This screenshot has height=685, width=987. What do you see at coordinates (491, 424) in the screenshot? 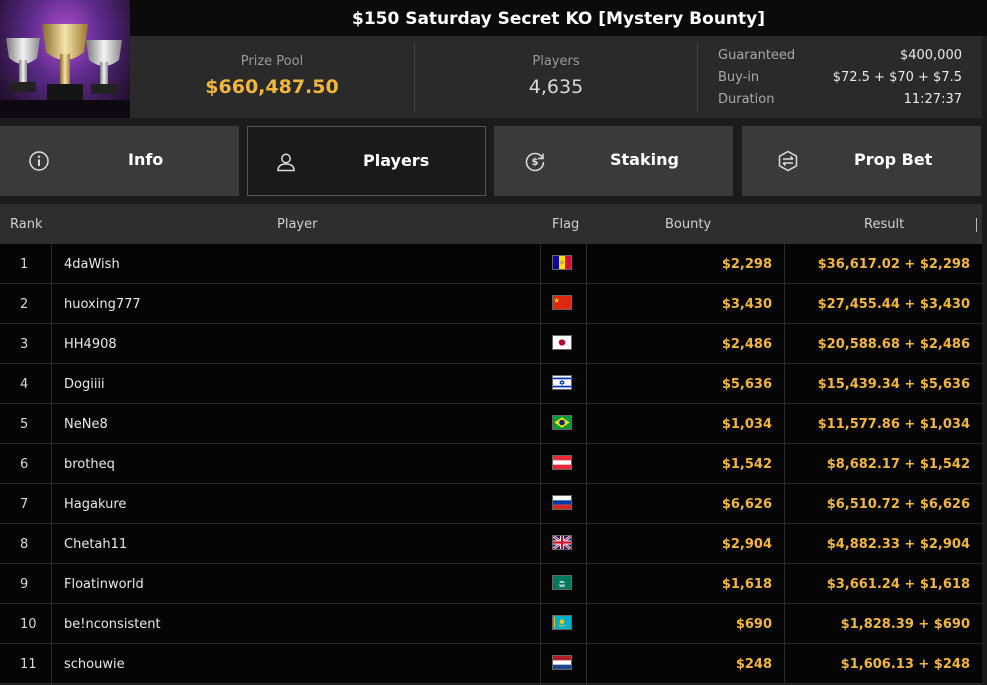
I see `table-row: 5 NeNe8 $1,034 $11,577.86 + $1,034` at bounding box center [491, 424].